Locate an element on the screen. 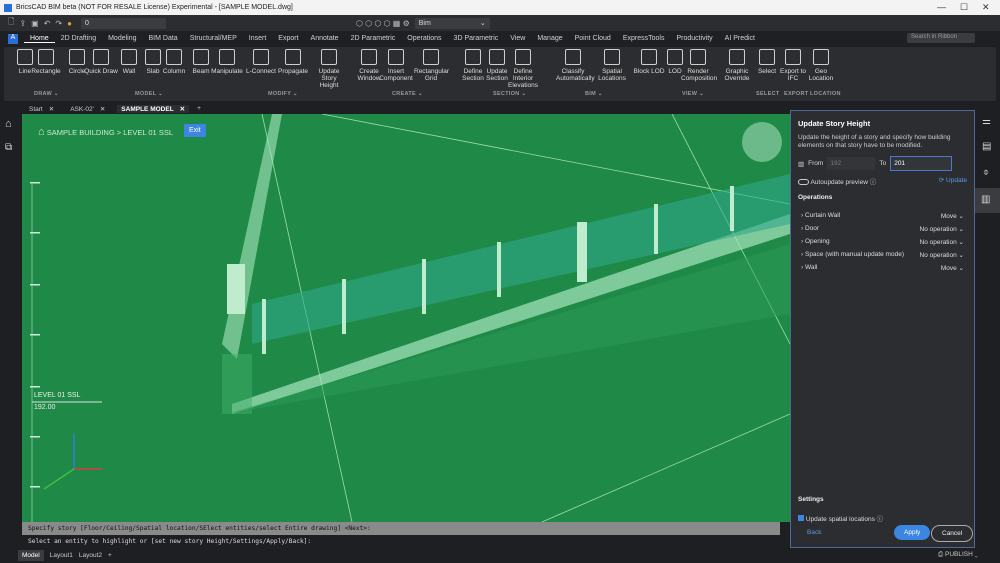 Image resolution: width=1000 pixels, height=563 pixels. ribbon-group-label: CREATE ⌄ is located at coordinates (407, 94).